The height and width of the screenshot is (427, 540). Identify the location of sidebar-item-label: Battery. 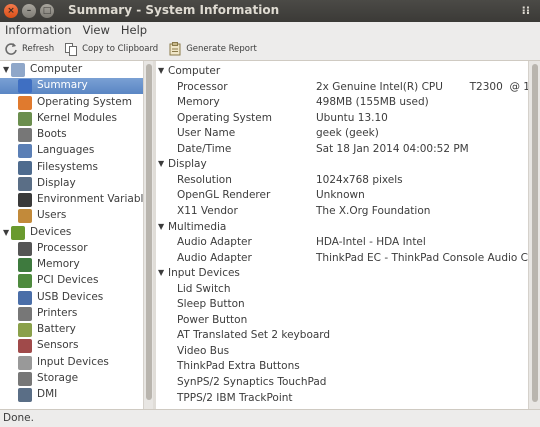
(56, 329).